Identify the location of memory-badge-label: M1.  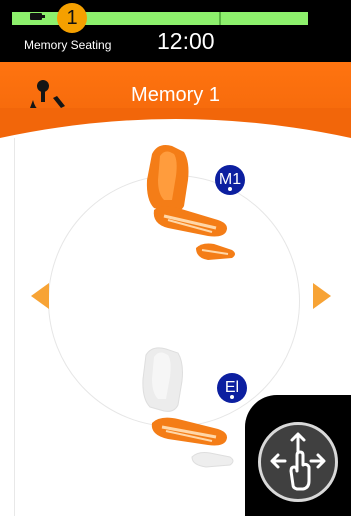
(230, 179).